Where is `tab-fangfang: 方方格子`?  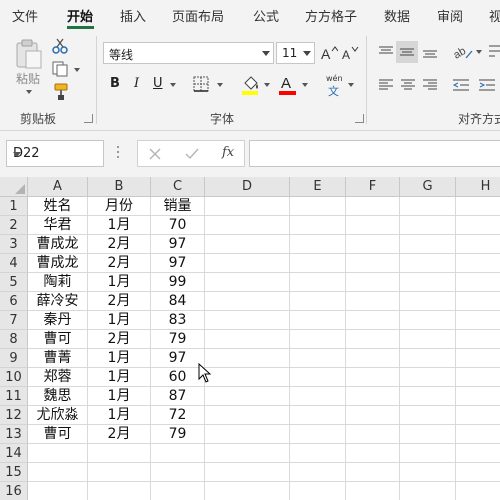
tab-fangfang: 方方格子 is located at coordinates (331, 15).